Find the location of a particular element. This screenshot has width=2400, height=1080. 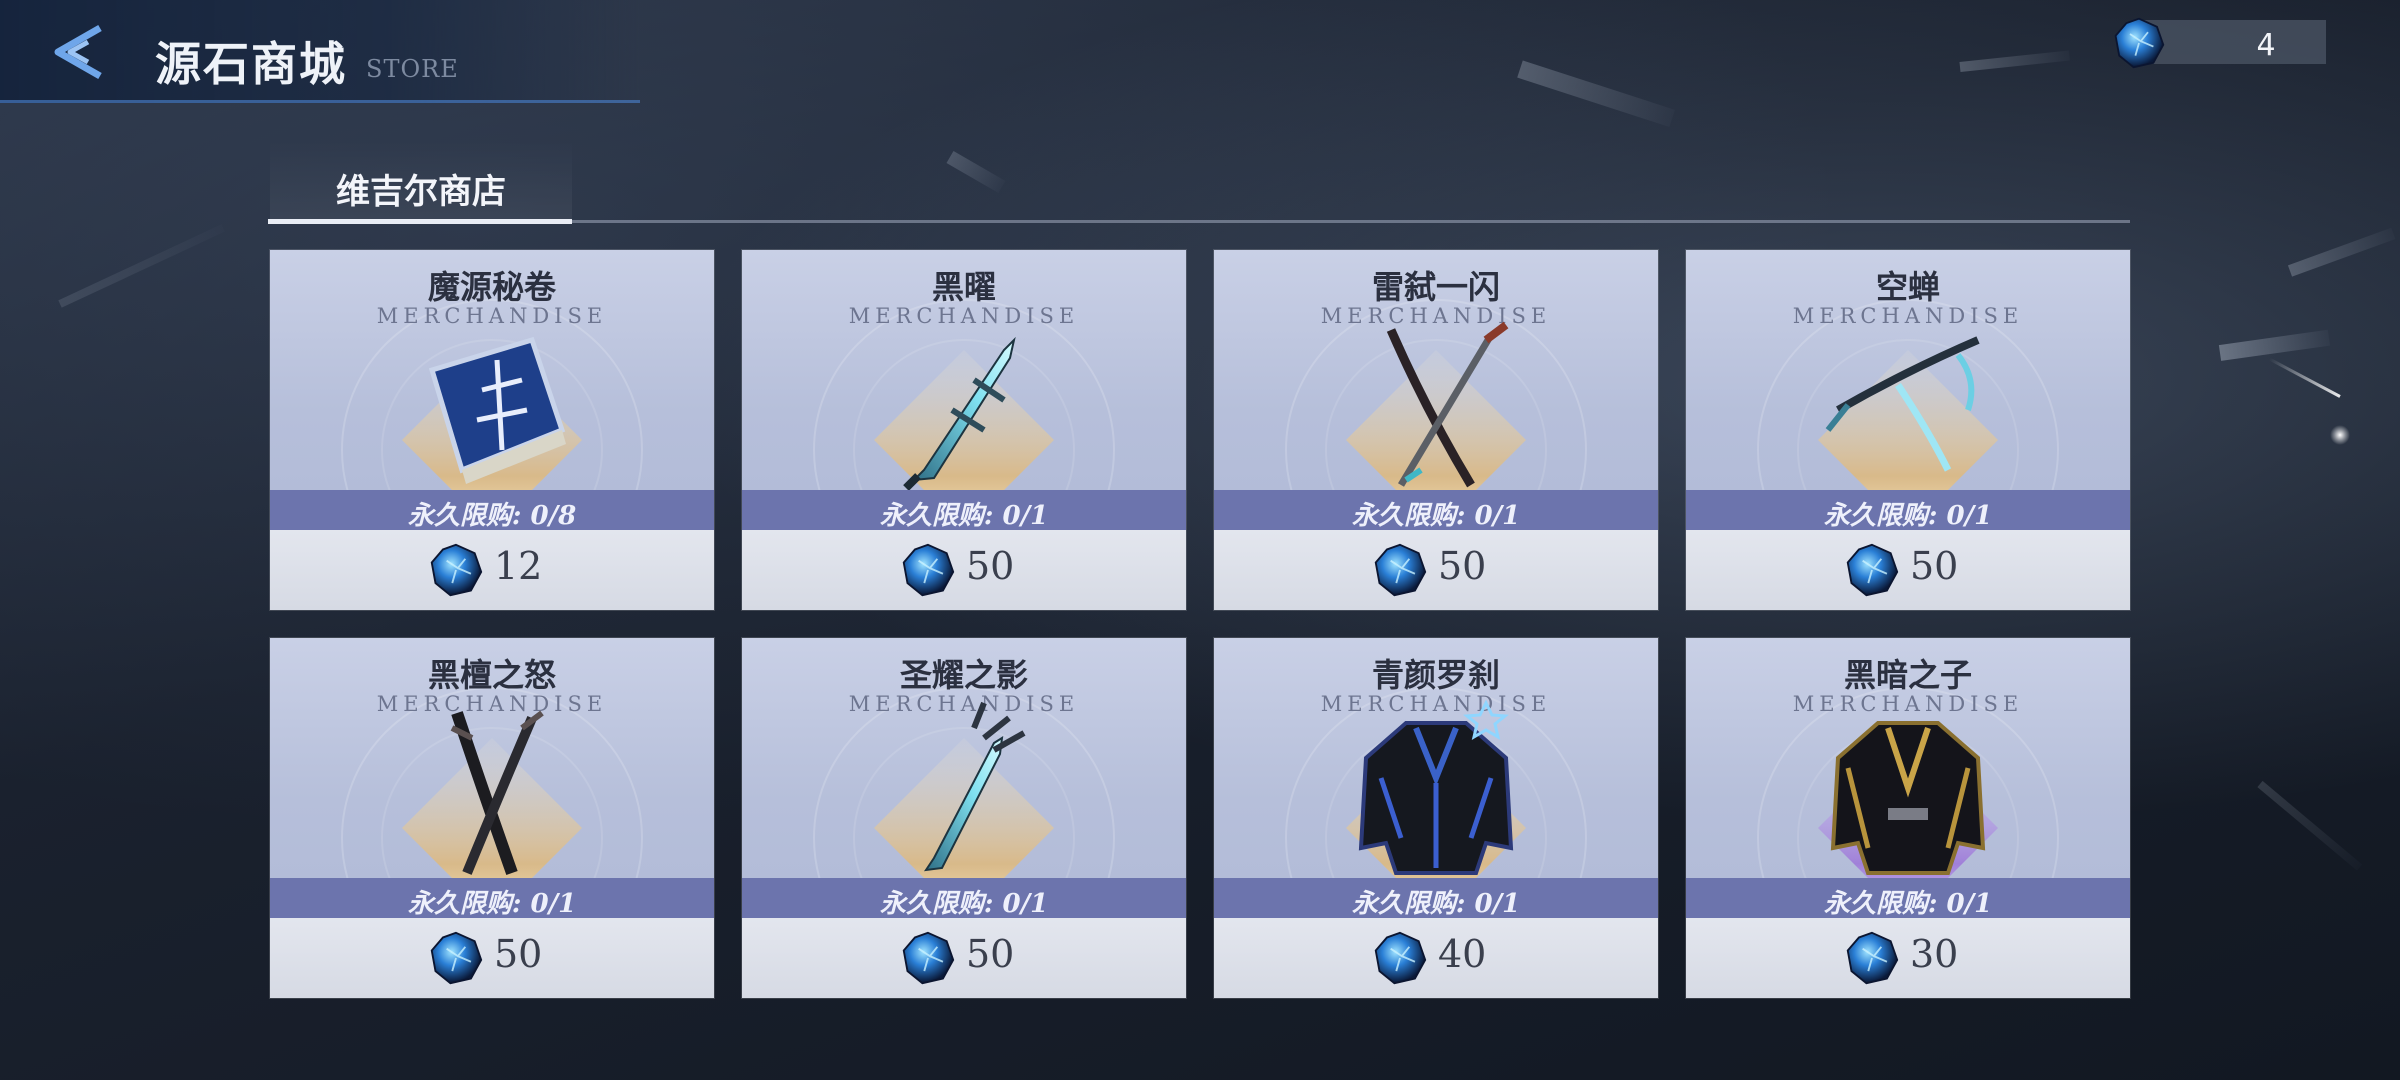

currency-amount: 4 is located at coordinates (2266, 45).